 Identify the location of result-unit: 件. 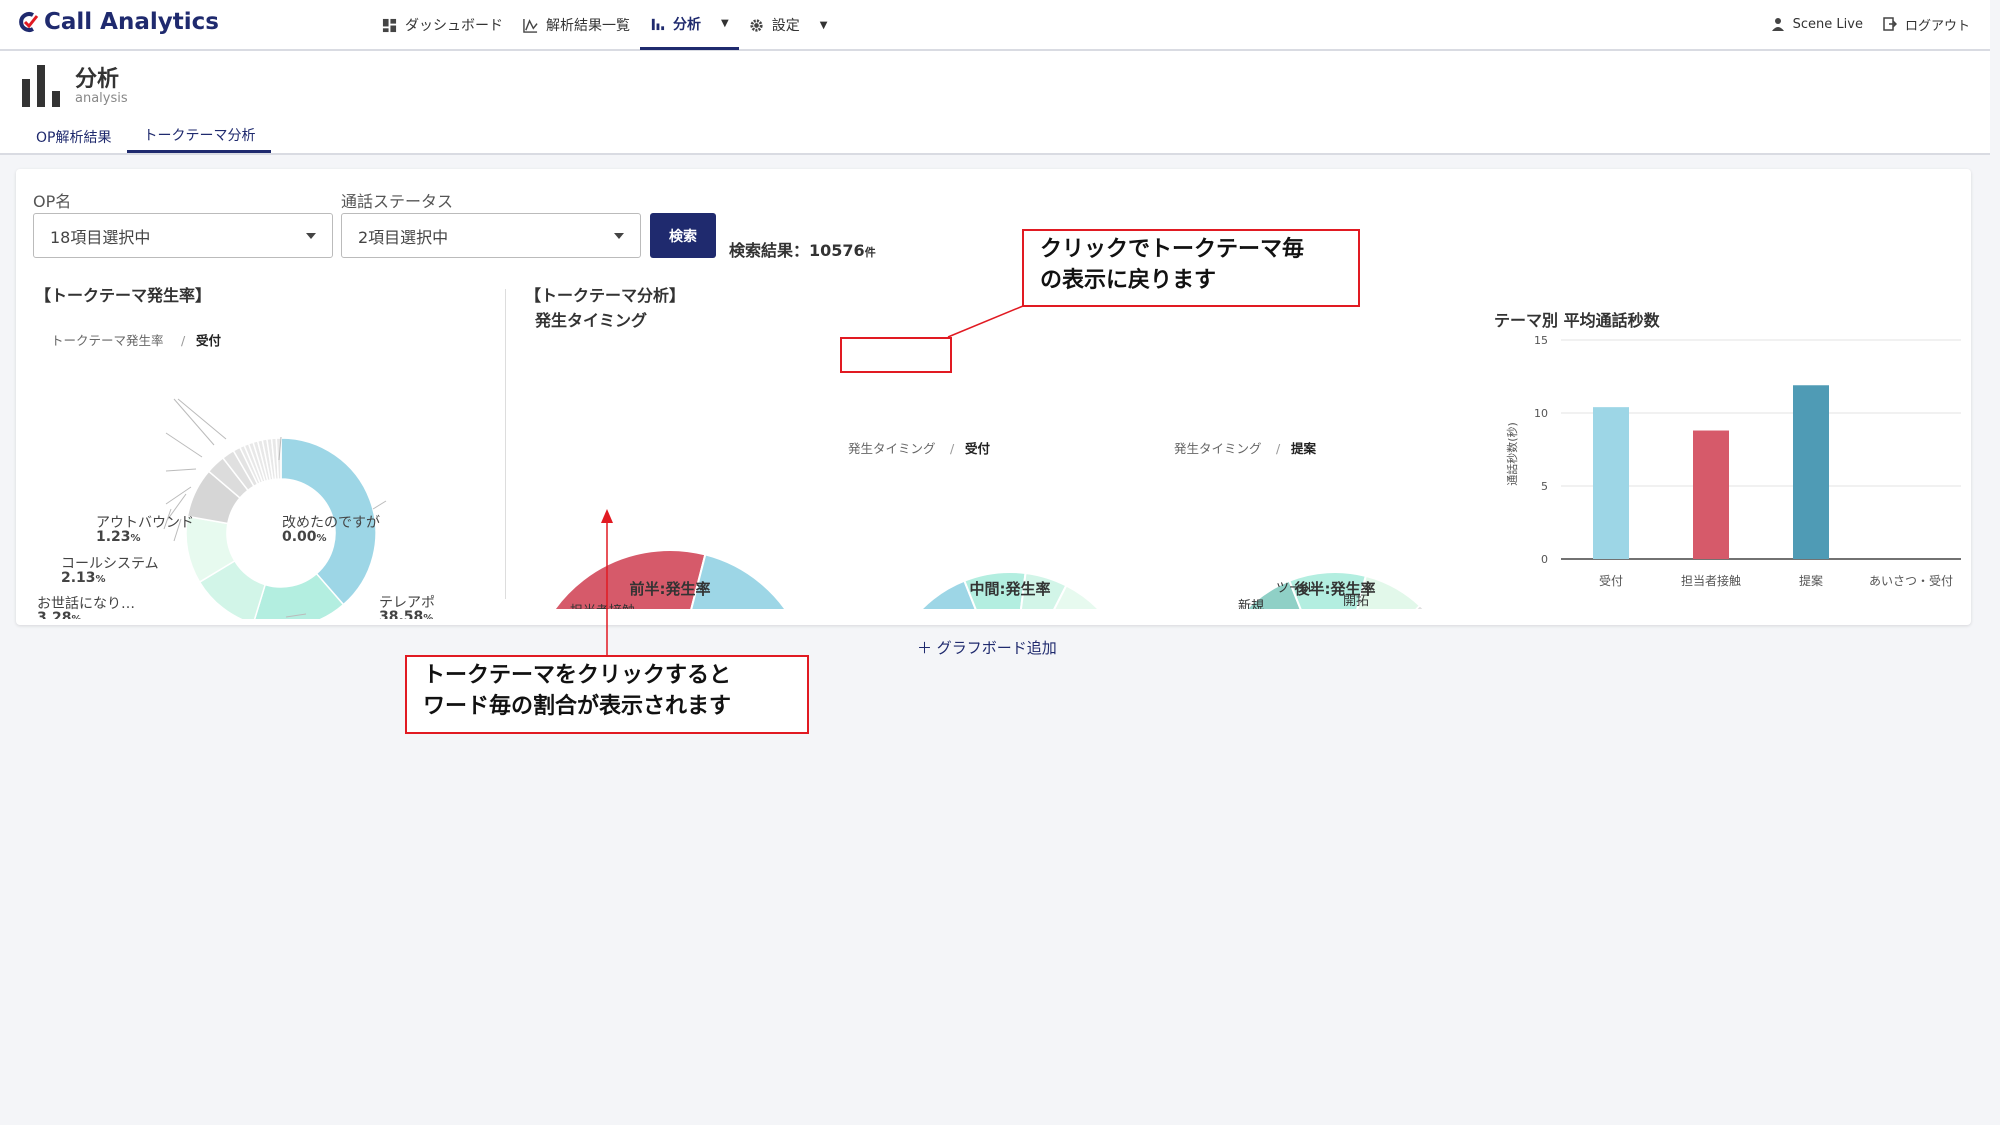
(870, 252).